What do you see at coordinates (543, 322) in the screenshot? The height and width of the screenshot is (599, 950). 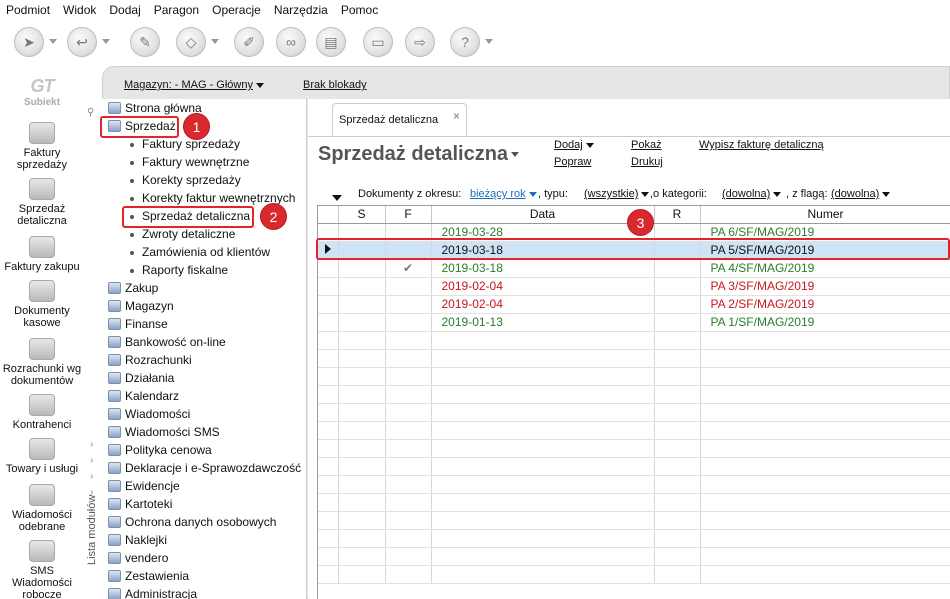 I see `cell-date: 2019-01-13` at bounding box center [543, 322].